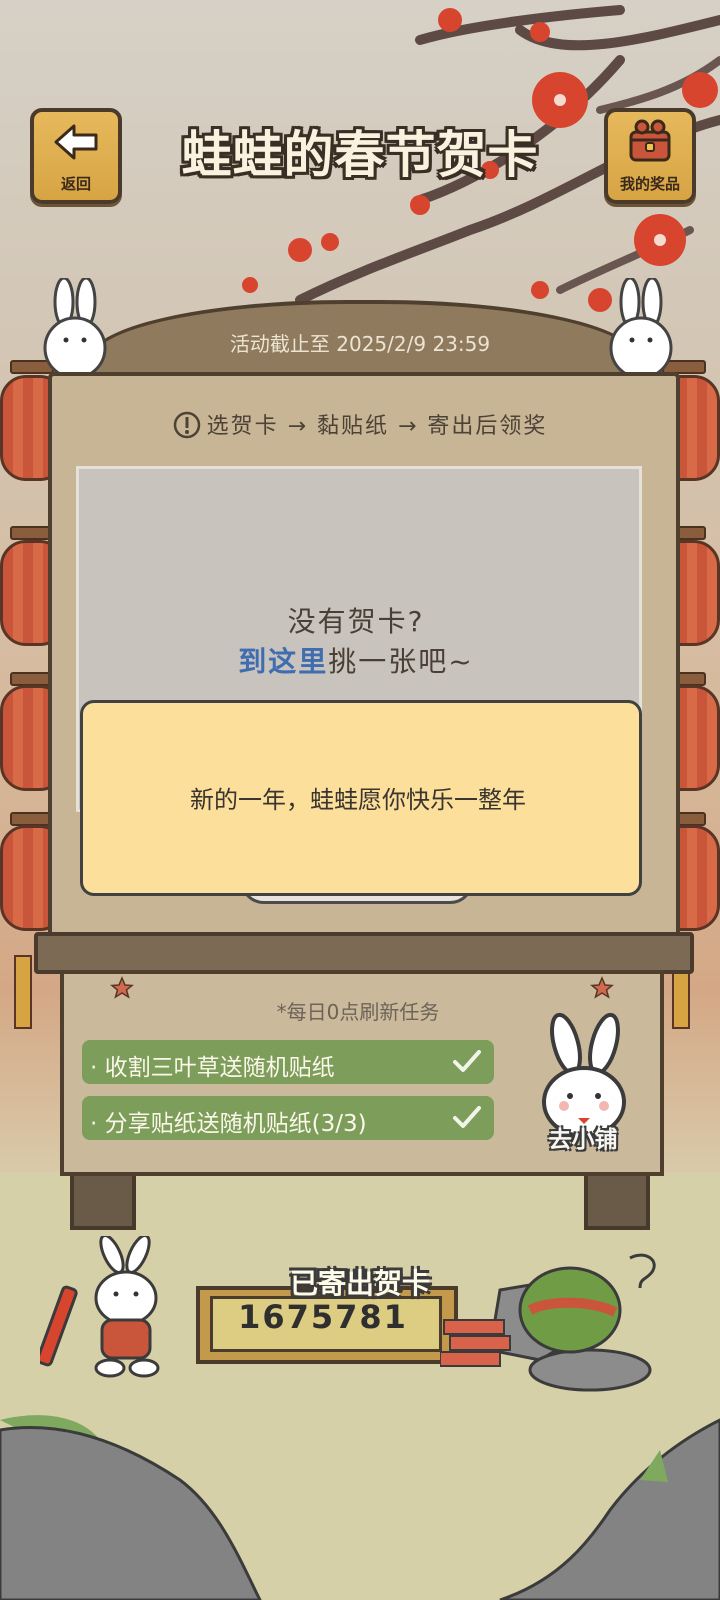  I want to click on treasure-chest-icon, so click(650, 140).